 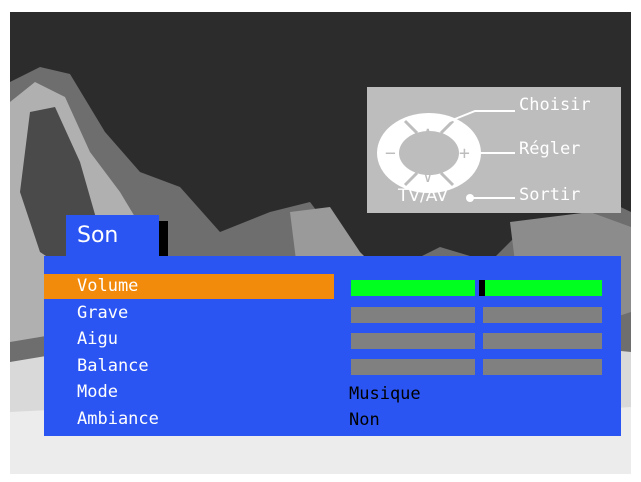 I want to click on aigu-slider, so click(x=476, y=341).